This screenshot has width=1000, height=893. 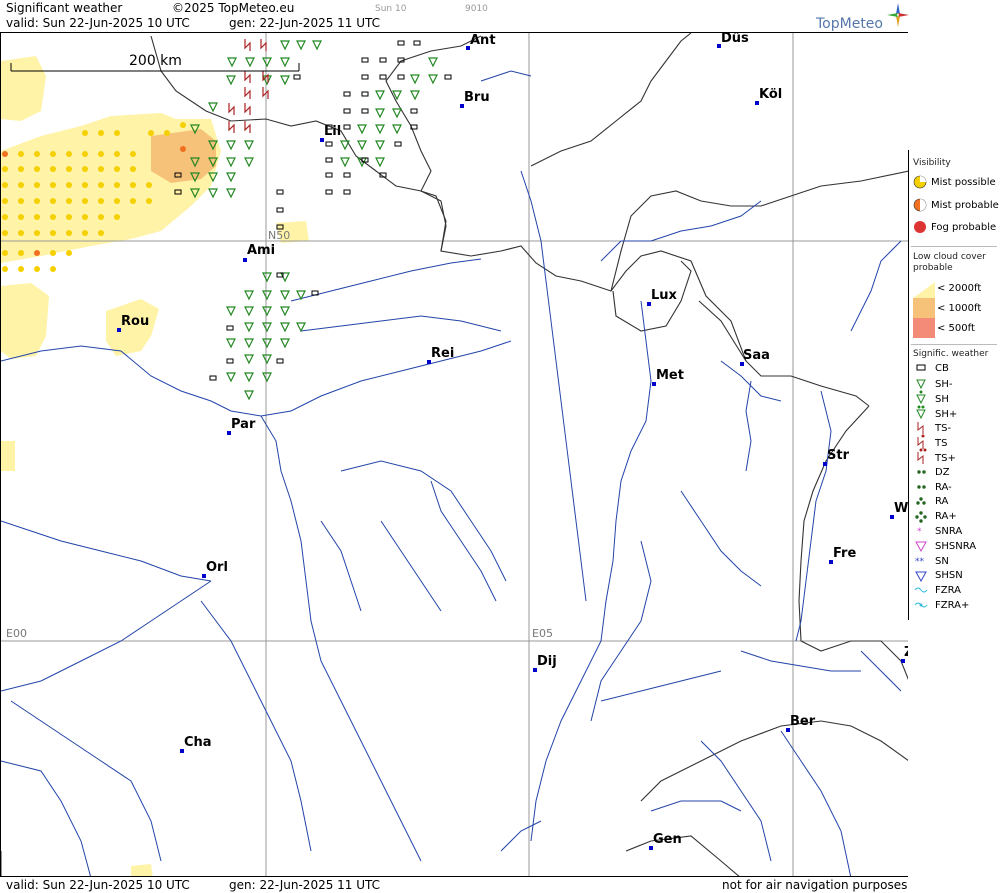 What do you see at coordinates (279, 235) in the screenshot?
I see `grid-label-n50: N50` at bounding box center [279, 235].